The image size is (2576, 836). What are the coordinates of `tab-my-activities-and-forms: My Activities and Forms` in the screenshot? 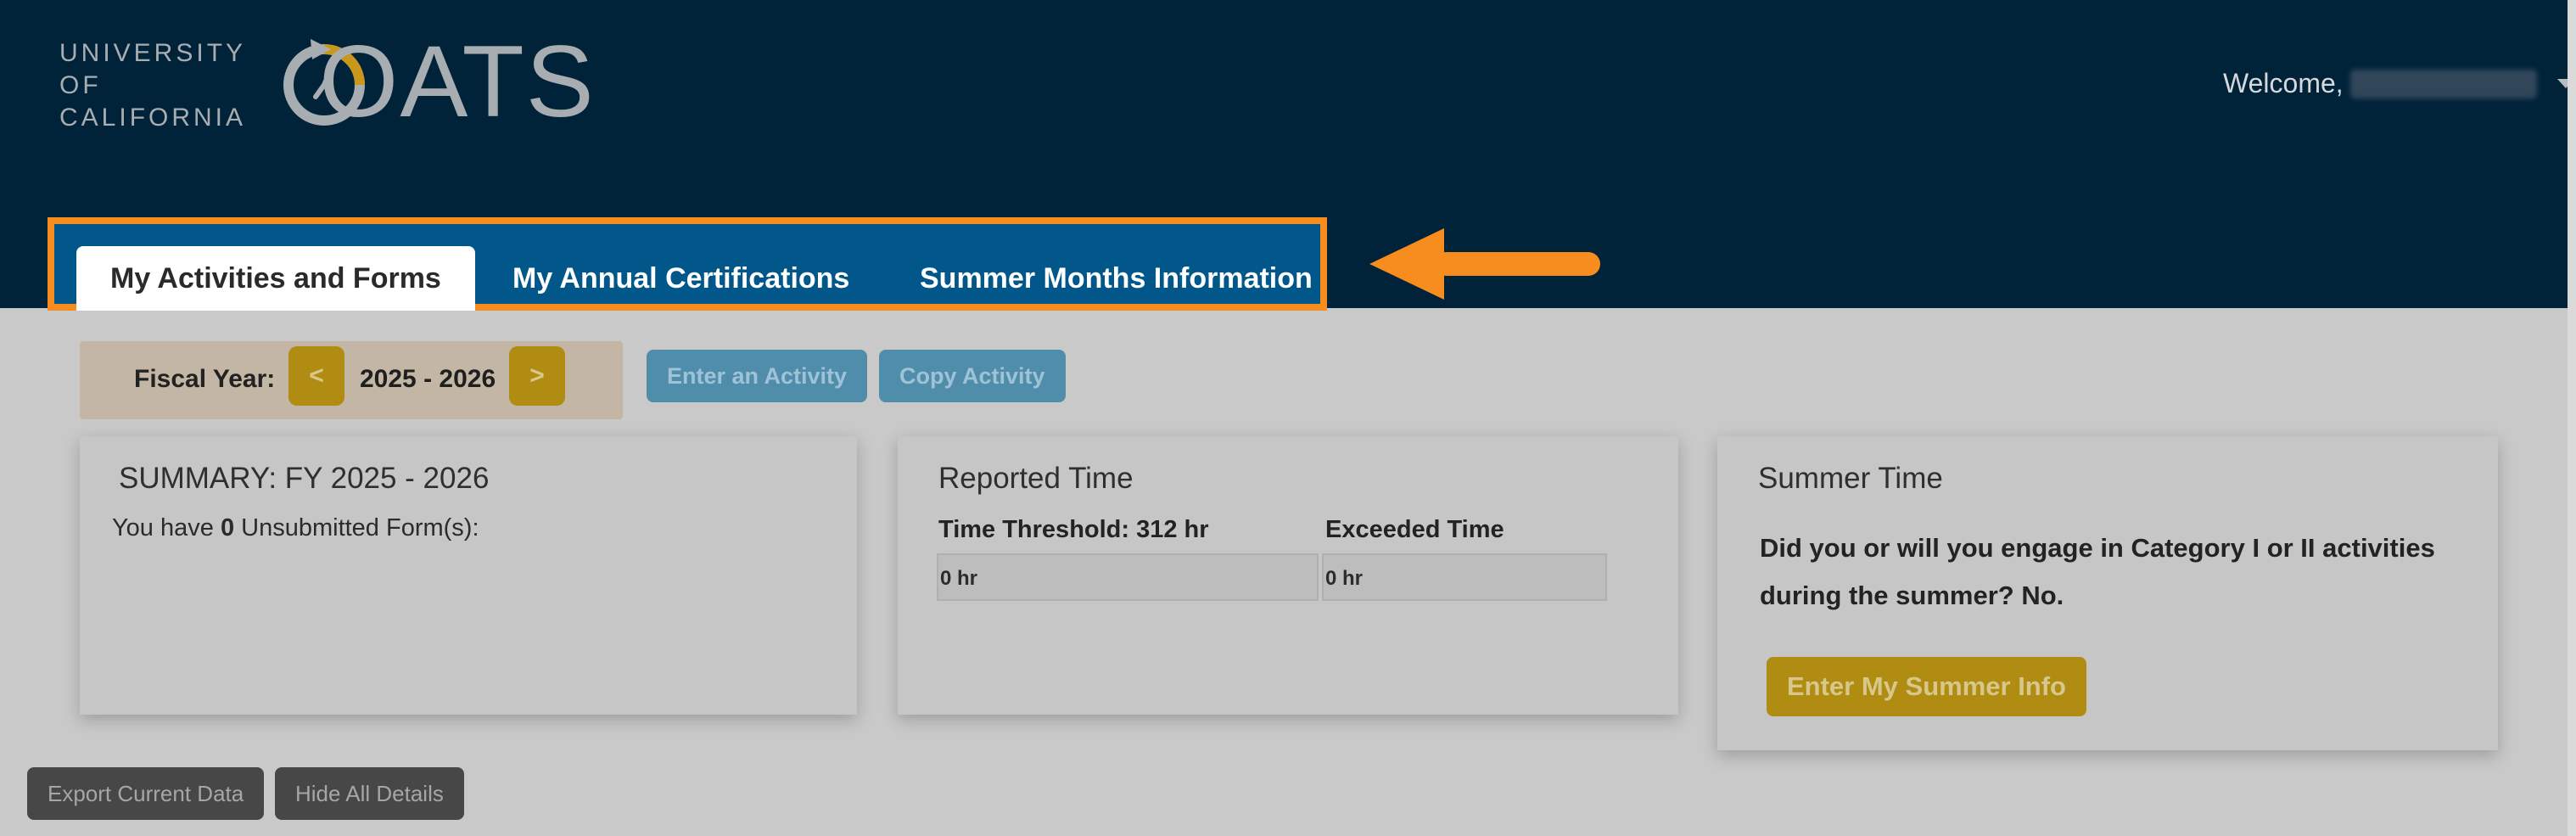 It's located at (275, 278).